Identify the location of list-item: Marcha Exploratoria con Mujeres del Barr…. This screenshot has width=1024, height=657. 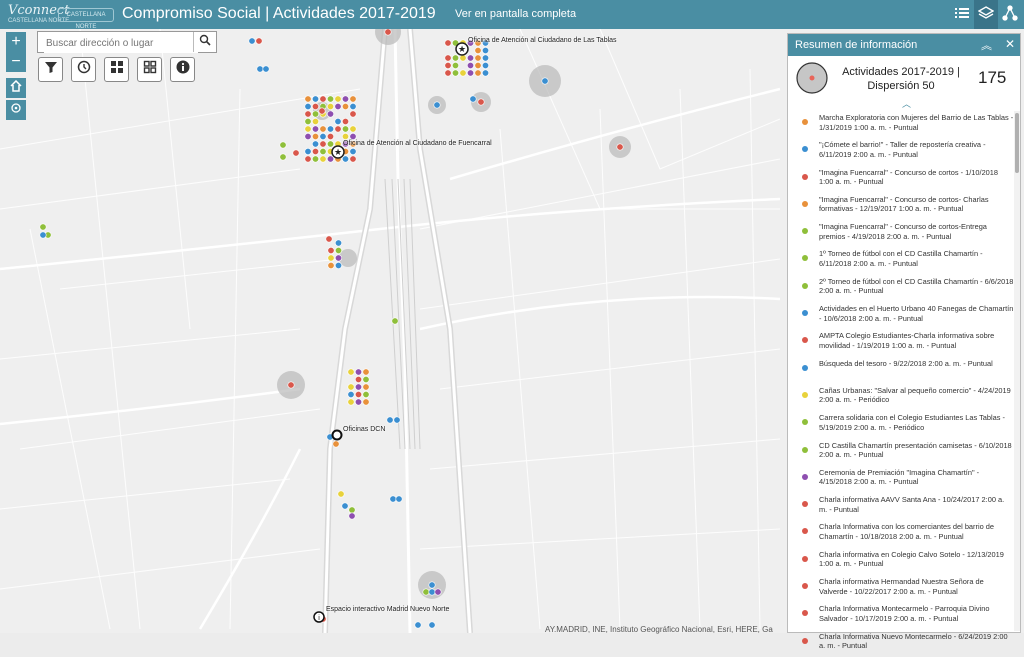
(901, 124).